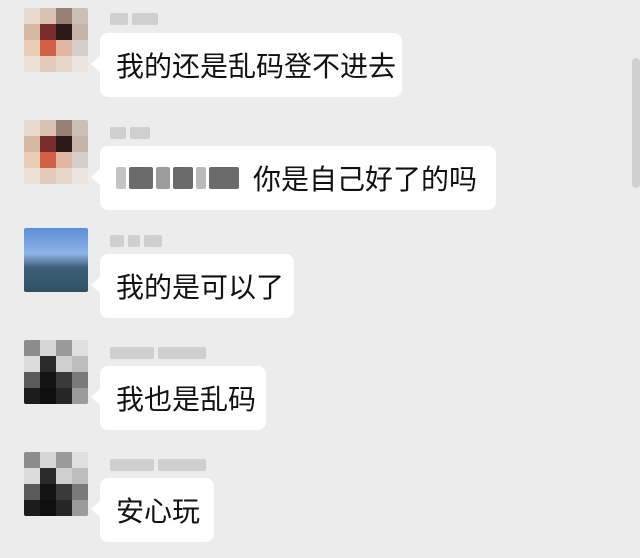  I want to click on message-bubble: 我的还是乱码登不进去, so click(246, 65).